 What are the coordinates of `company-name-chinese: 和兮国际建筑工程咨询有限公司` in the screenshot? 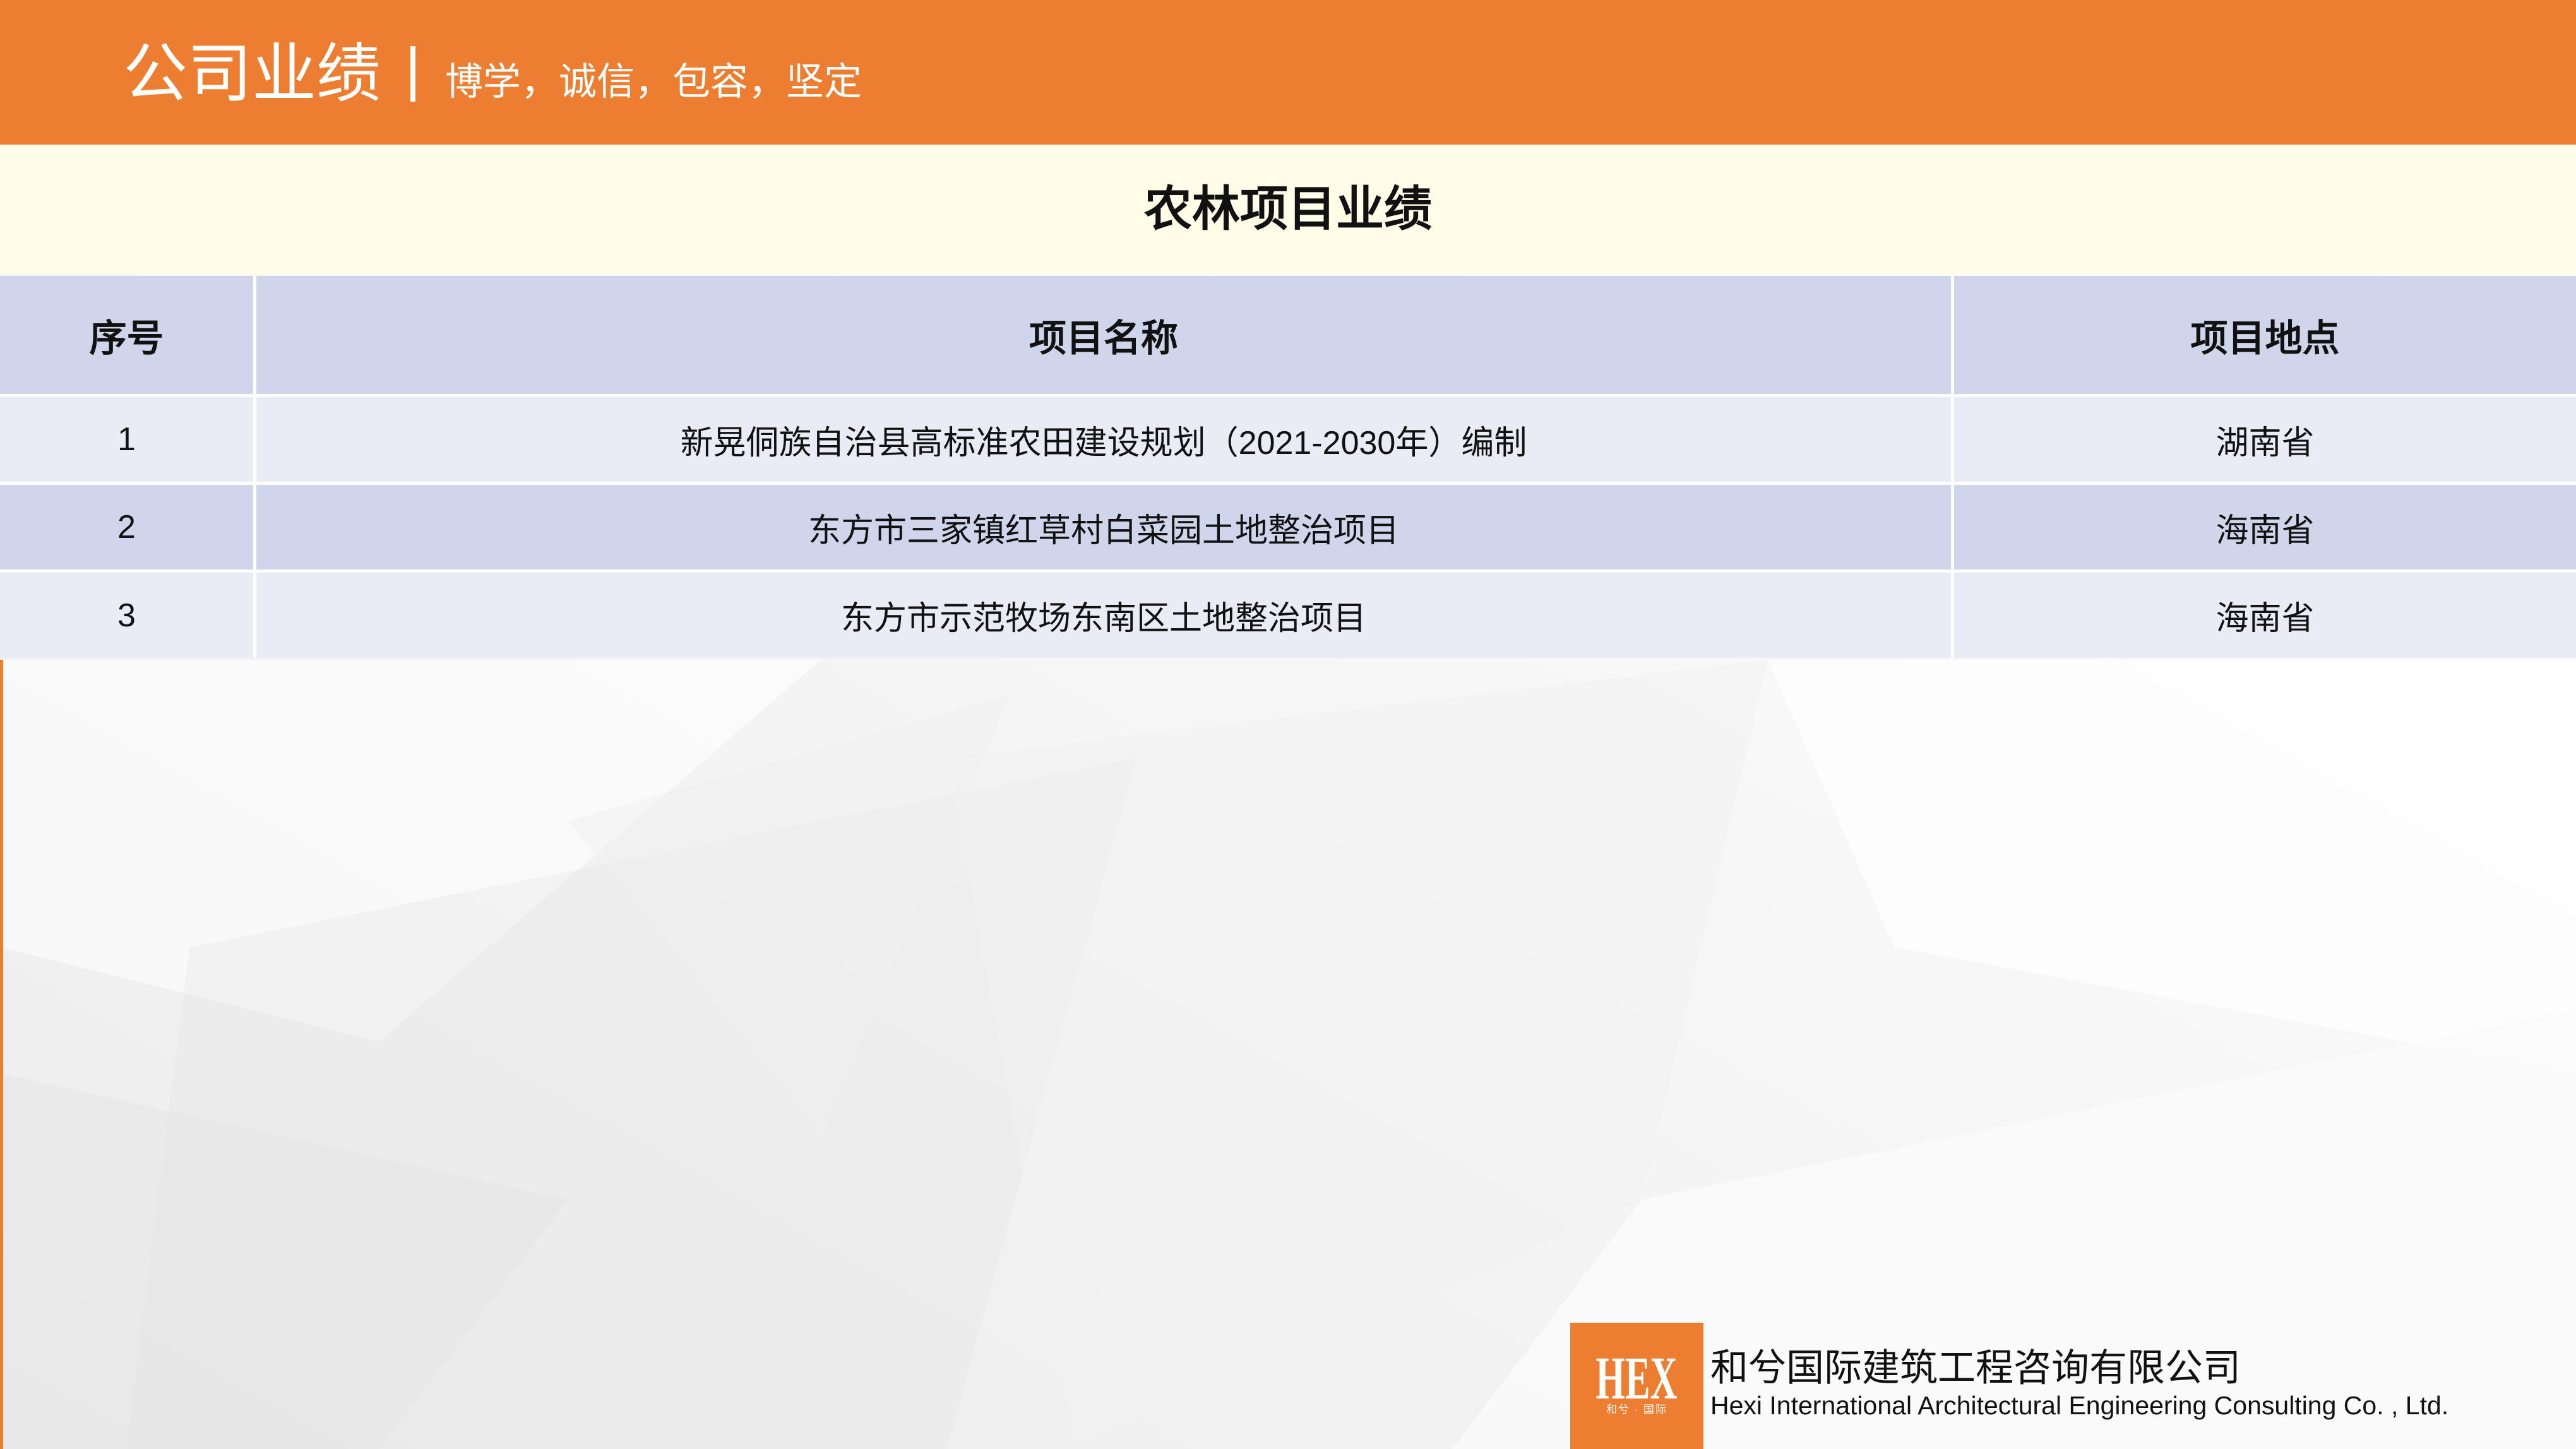 It's located at (1975, 1368).